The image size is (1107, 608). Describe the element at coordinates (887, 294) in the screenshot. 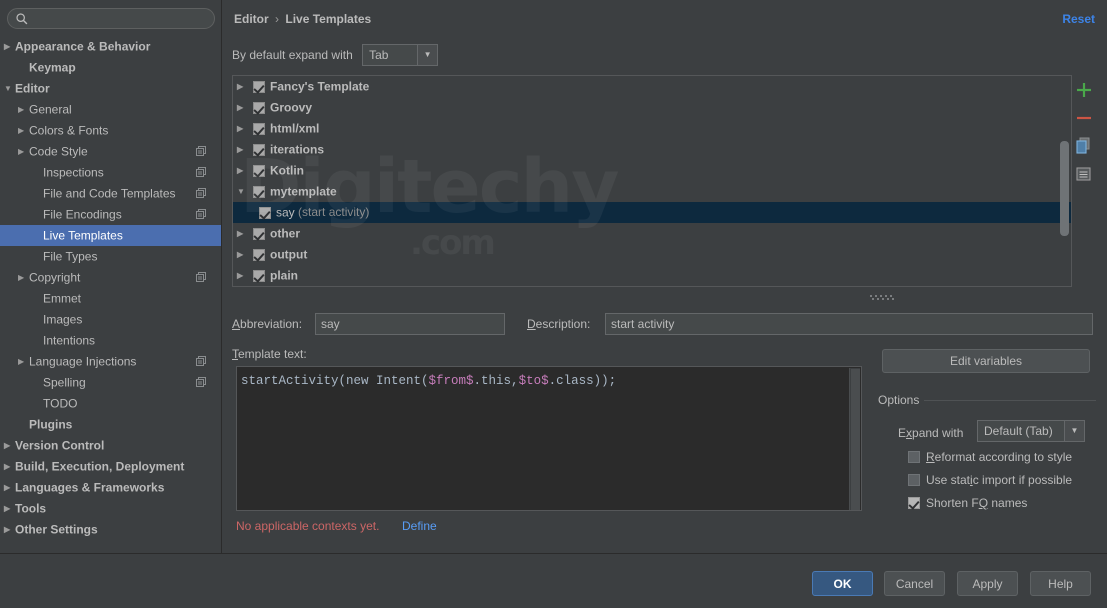

I see `splitter-grip` at that location.